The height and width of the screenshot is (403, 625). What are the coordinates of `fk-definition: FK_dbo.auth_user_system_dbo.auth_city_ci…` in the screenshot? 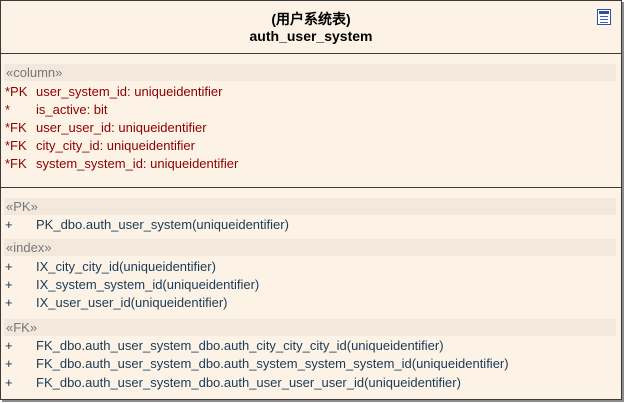 It's located at (240, 345).